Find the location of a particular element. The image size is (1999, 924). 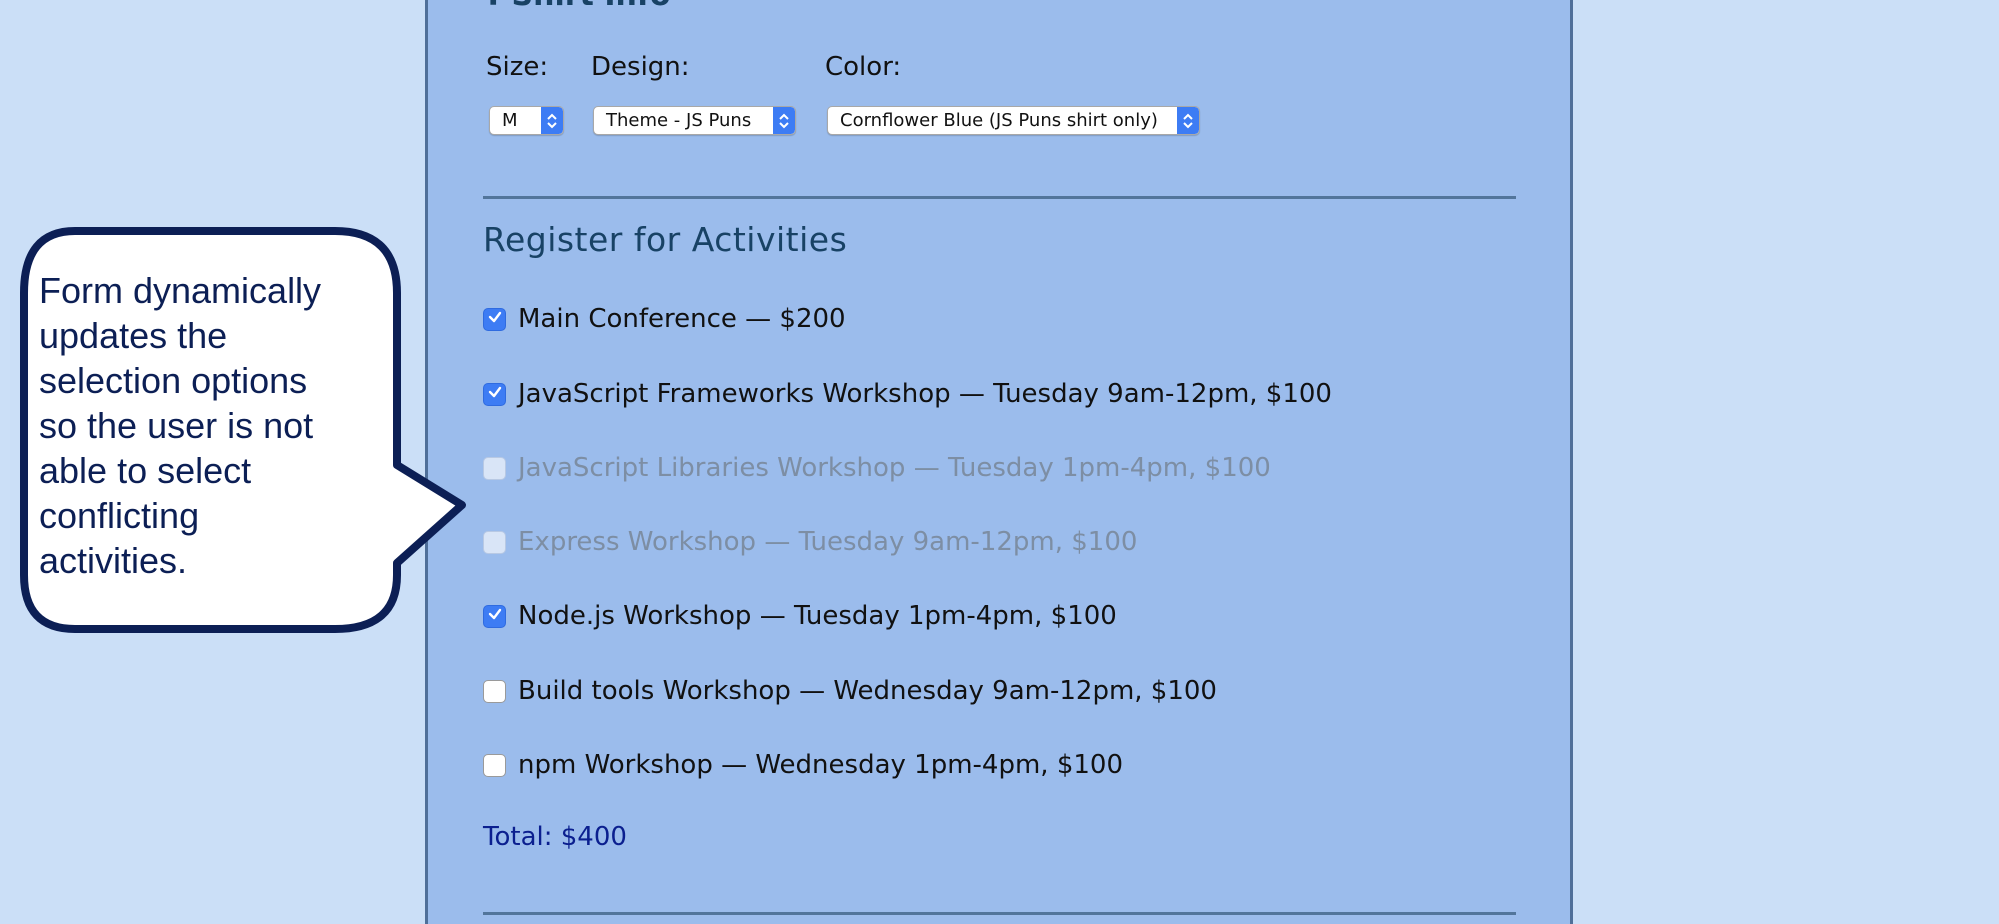

color-label: Color: is located at coordinates (863, 67).